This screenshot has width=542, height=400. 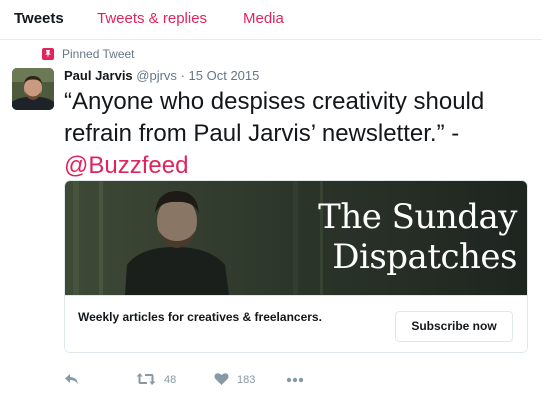 What do you see at coordinates (454, 326) in the screenshot?
I see `subscribe-button: Subscribe now` at bounding box center [454, 326].